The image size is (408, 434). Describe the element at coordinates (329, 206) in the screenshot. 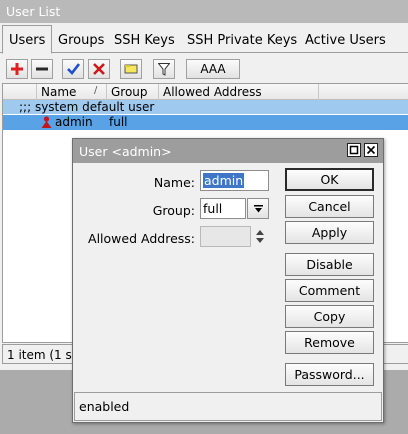

I see `cancel-button: Cancel` at that location.